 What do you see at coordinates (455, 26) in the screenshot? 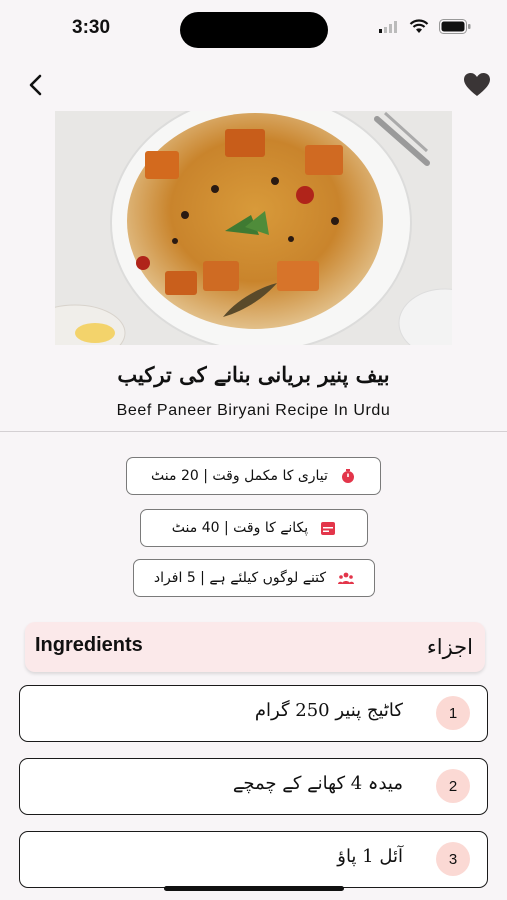
I see `battery-icon` at bounding box center [455, 26].